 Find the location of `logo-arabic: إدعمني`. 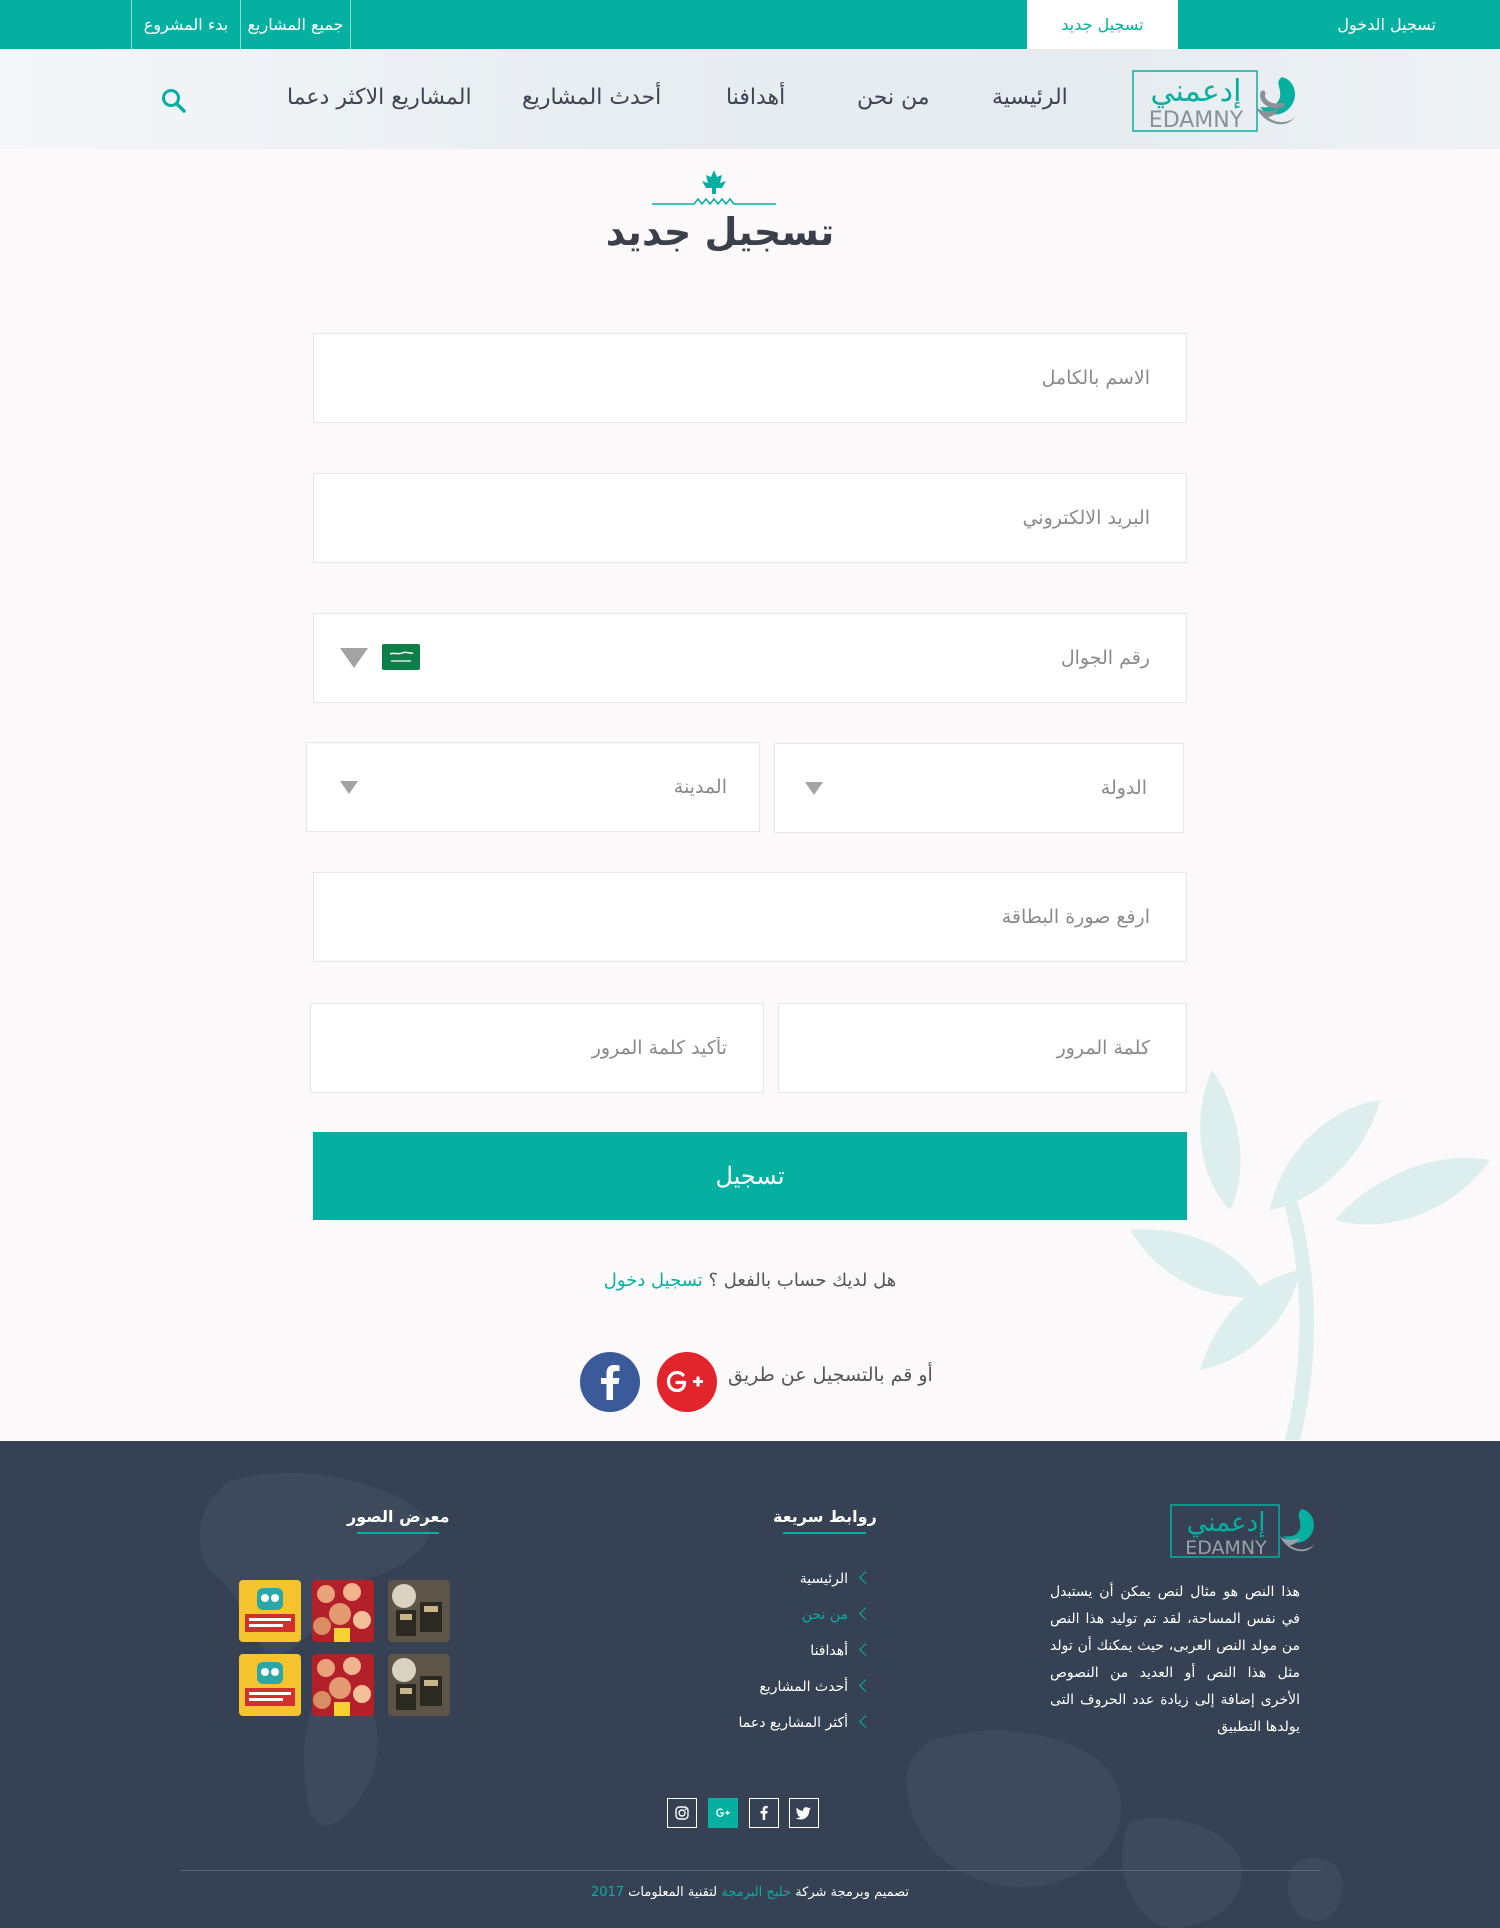

logo-arabic: إدعمني is located at coordinates (1196, 91).